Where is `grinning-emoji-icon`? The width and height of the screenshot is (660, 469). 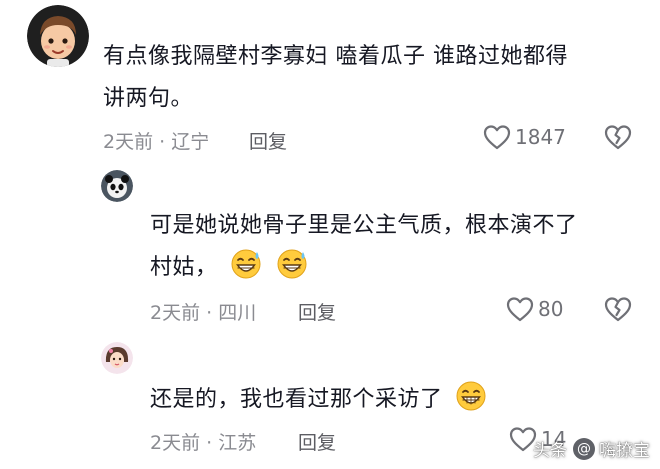
grinning-emoji-icon is located at coordinates (471, 396).